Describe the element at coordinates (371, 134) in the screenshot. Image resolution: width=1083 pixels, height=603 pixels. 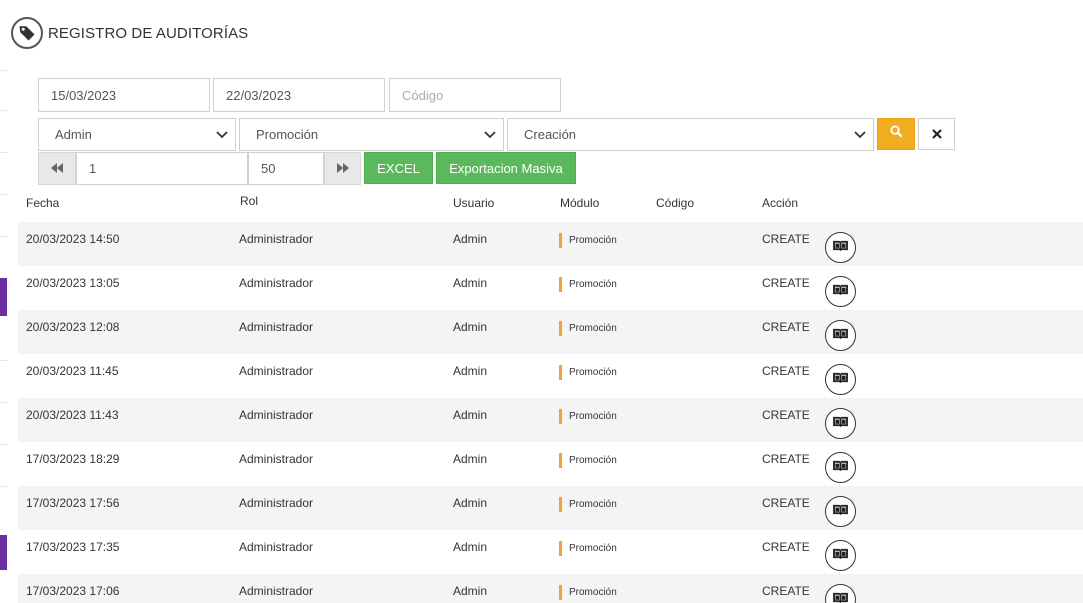
I see `module-select: Promoción` at that location.